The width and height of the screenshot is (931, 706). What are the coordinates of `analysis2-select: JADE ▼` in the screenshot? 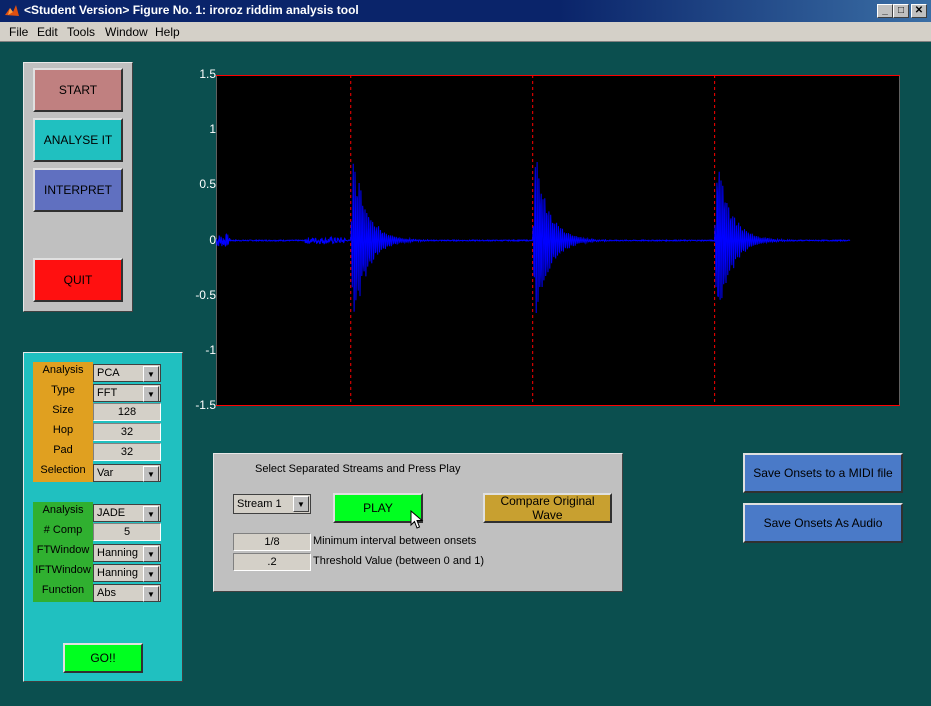 It's located at (127, 513).